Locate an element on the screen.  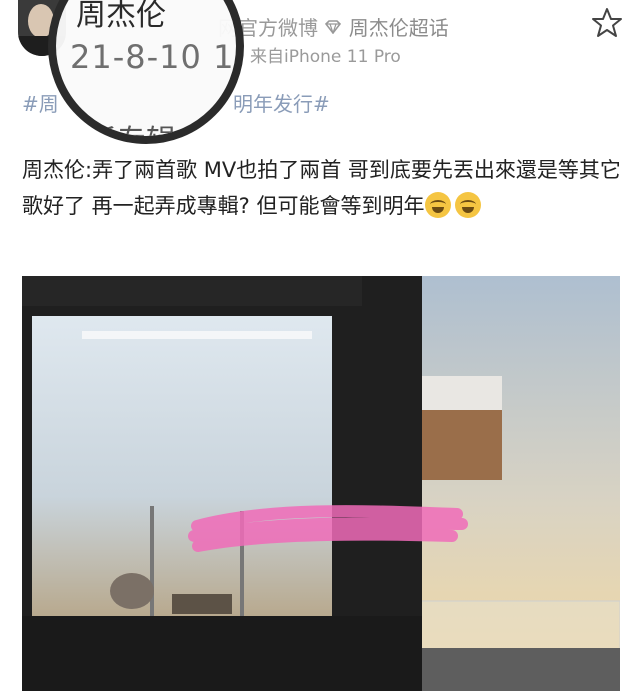
post-source: 网官方微博 周杰伦超话 is located at coordinates (333, 26).